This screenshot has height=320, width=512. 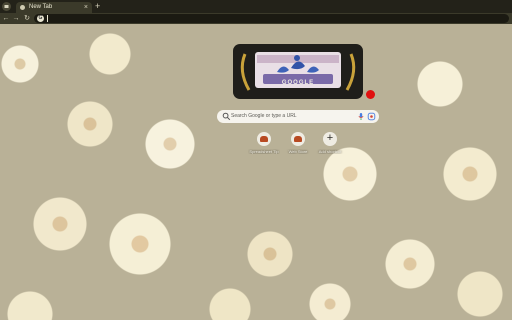 I want to click on shortcut-tile-spreadsheet-tip: Spreadsheet Tip, so click(x=264, y=147).